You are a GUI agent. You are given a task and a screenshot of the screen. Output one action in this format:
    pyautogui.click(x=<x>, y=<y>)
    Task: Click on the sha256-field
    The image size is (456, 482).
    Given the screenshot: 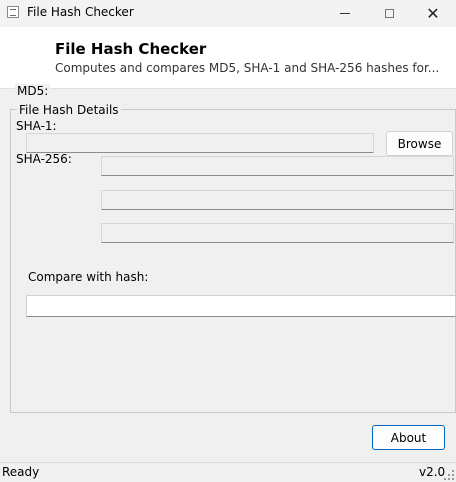 What is the action you would take?
    pyautogui.click(x=277, y=200)
    